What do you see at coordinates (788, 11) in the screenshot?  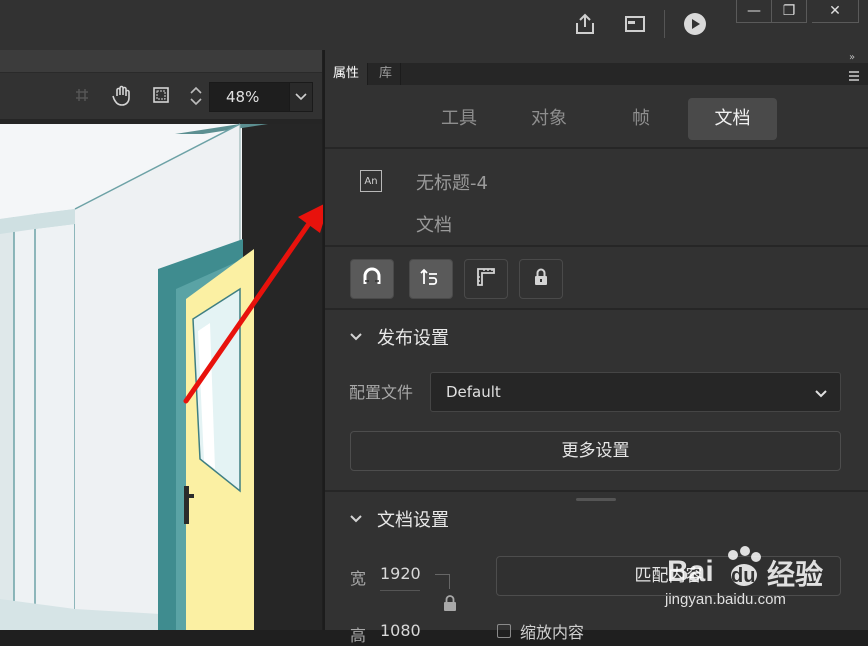 I see `restore-button: ❐` at bounding box center [788, 11].